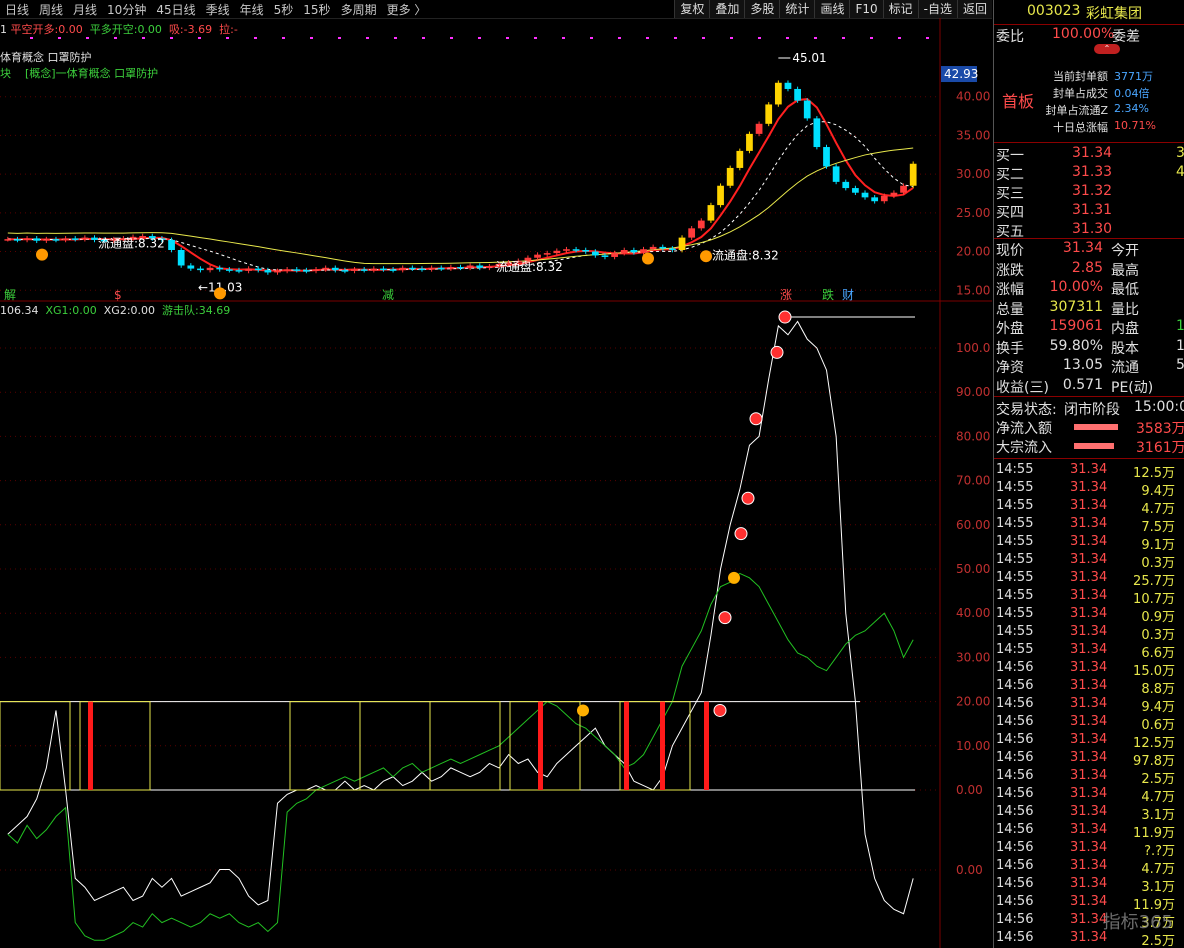 This screenshot has height=948, width=1184. I want to click on annotation-flow1: 流通盘:8.32, so click(131, 243).